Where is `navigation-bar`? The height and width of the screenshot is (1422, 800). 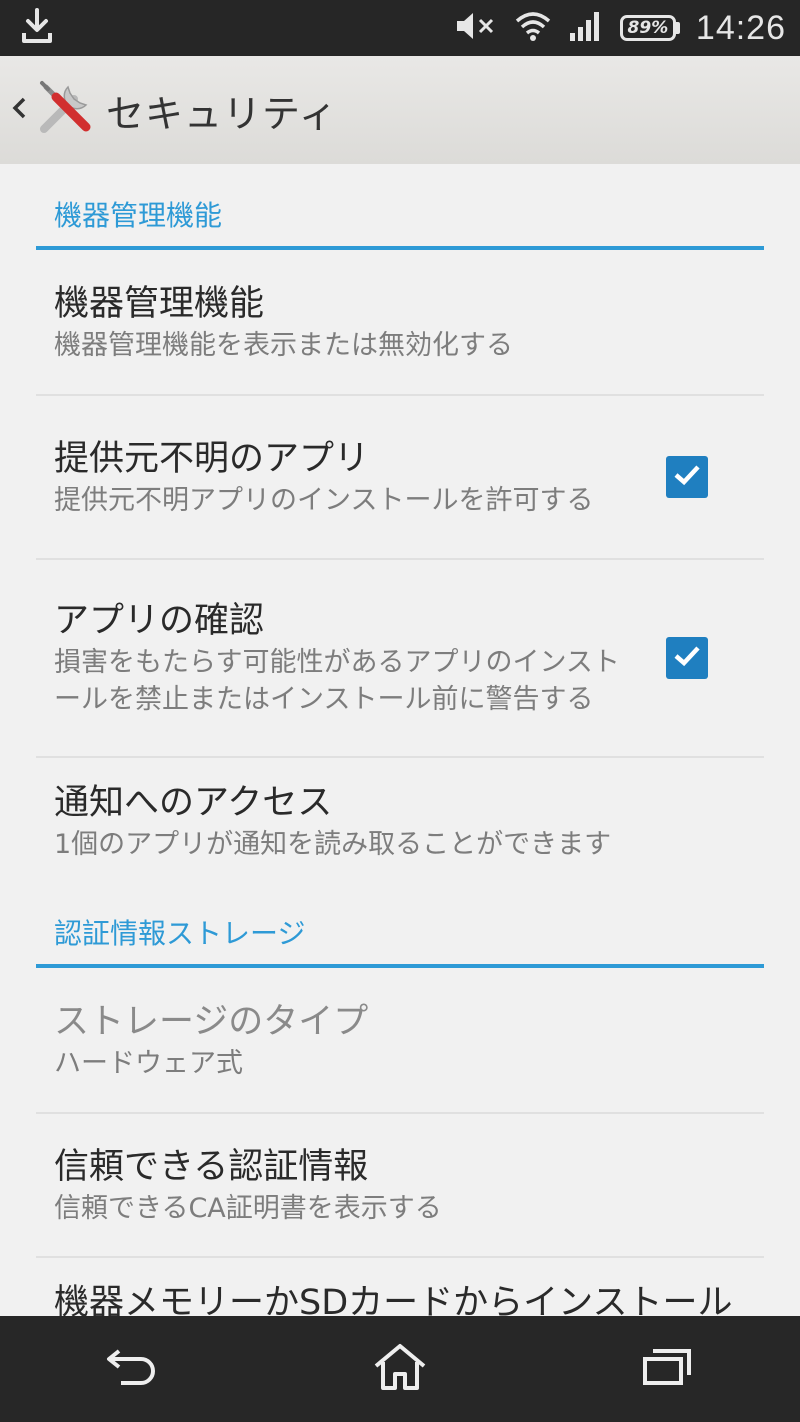 navigation-bar is located at coordinates (400, 1369).